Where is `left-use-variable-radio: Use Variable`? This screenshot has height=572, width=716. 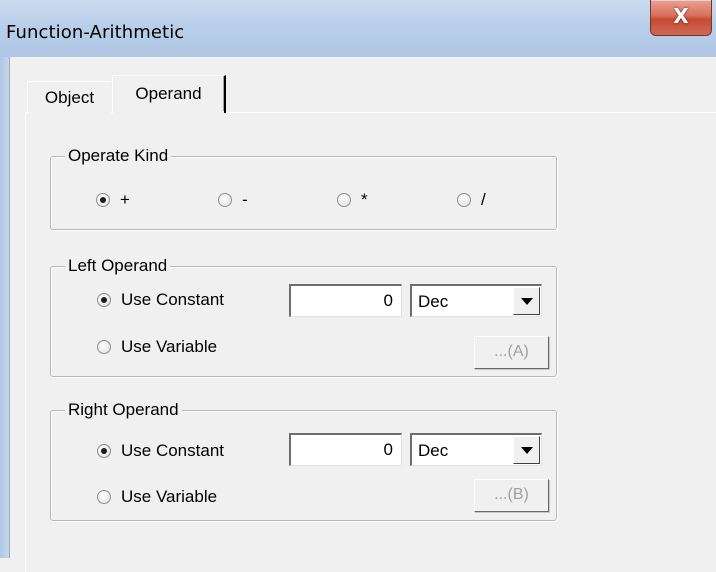
left-use-variable-radio: Use Variable is located at coordinates (157, 347).